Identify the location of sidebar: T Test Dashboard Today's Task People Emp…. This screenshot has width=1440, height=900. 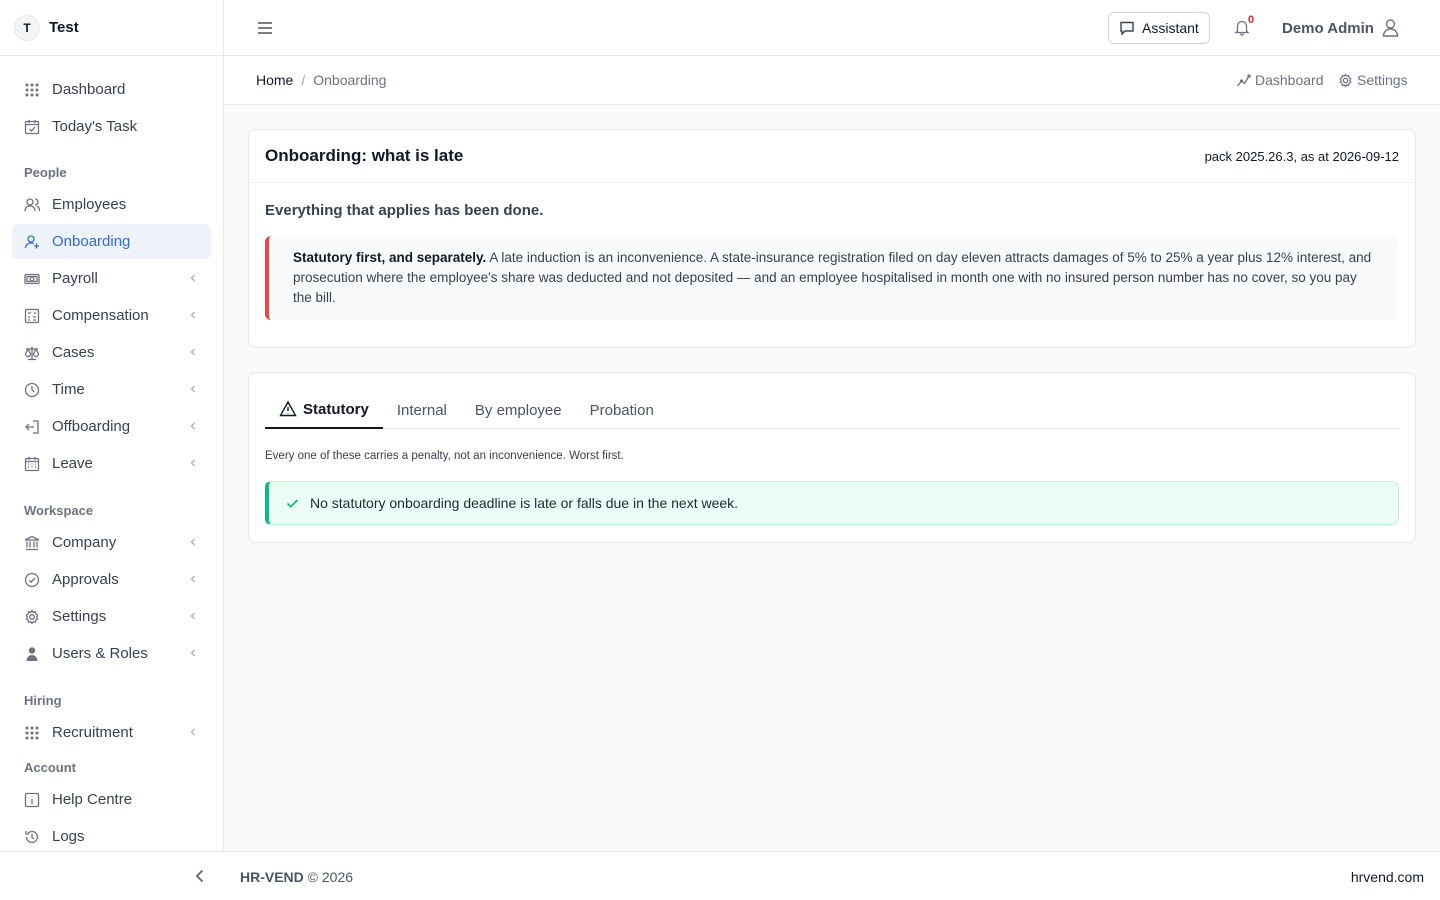
(112, 425).